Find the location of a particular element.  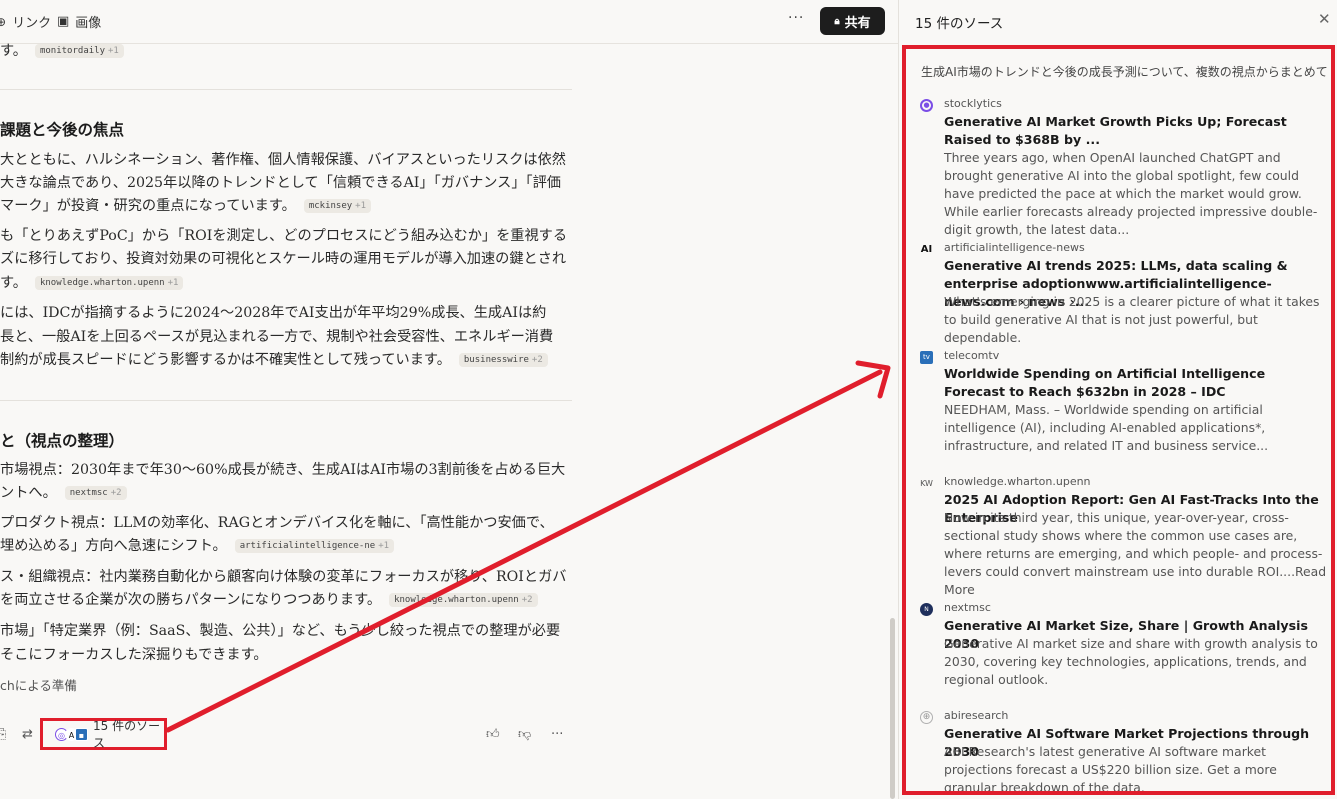

text-line: す。 knowledge.wharton.upenn +1 is located at coordinates (92, 282).